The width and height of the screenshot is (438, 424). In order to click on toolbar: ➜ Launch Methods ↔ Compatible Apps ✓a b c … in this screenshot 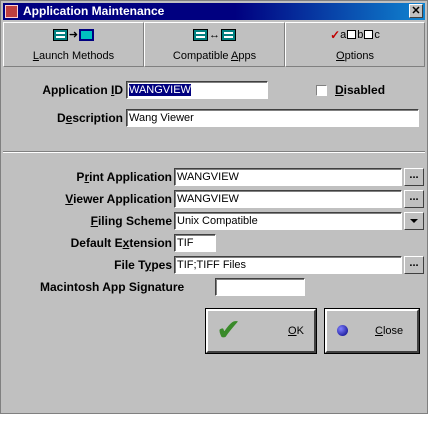, I will do `click(214, 44)`.